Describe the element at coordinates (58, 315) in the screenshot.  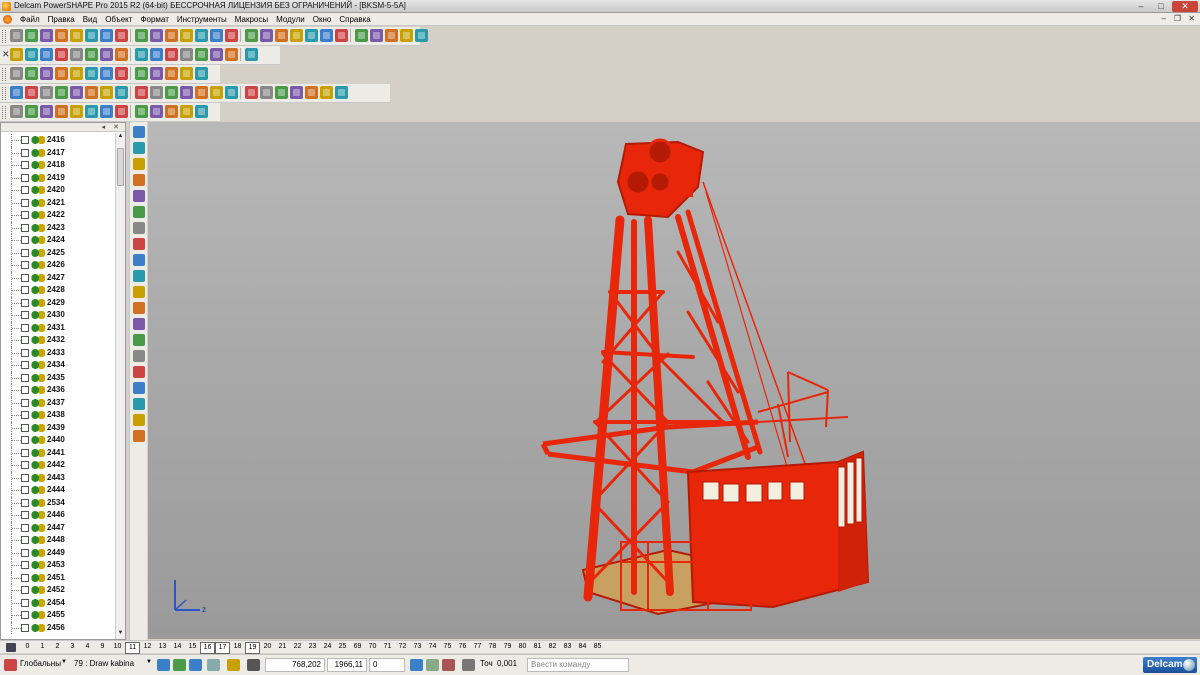
I see `tree-item: 2430` at that location.